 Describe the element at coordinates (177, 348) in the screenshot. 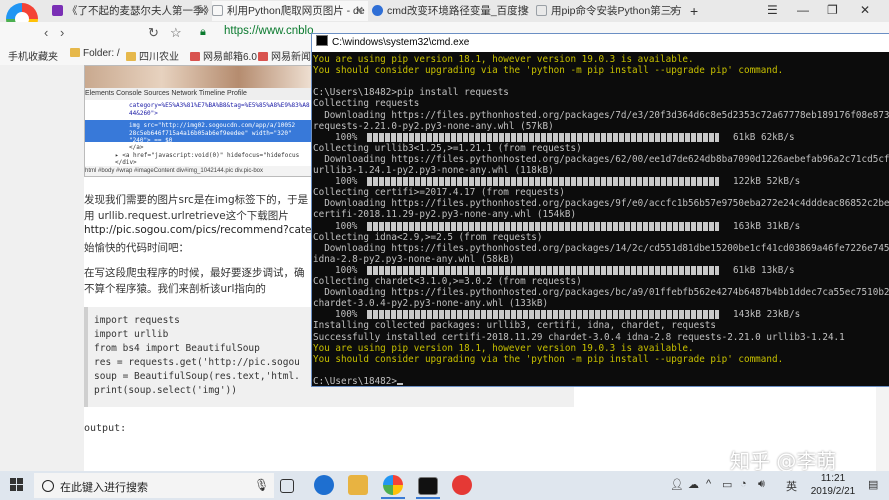

I see `code-line: from bs4 import BeautifulSoup` at that location.